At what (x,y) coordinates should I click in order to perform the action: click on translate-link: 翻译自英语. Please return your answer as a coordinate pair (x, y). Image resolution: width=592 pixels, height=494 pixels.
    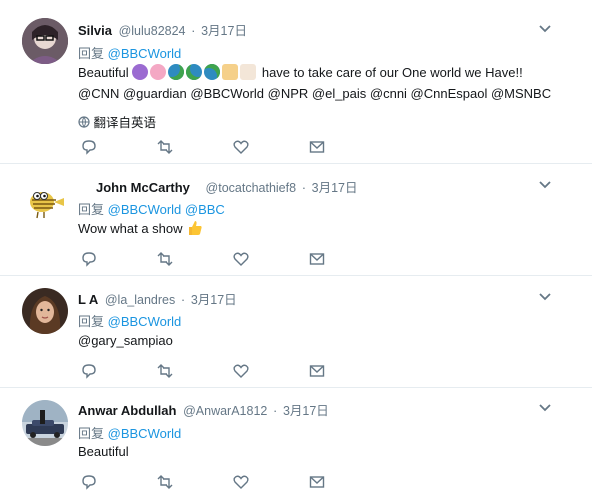
    Looking at the image, I should click on (117, 121).